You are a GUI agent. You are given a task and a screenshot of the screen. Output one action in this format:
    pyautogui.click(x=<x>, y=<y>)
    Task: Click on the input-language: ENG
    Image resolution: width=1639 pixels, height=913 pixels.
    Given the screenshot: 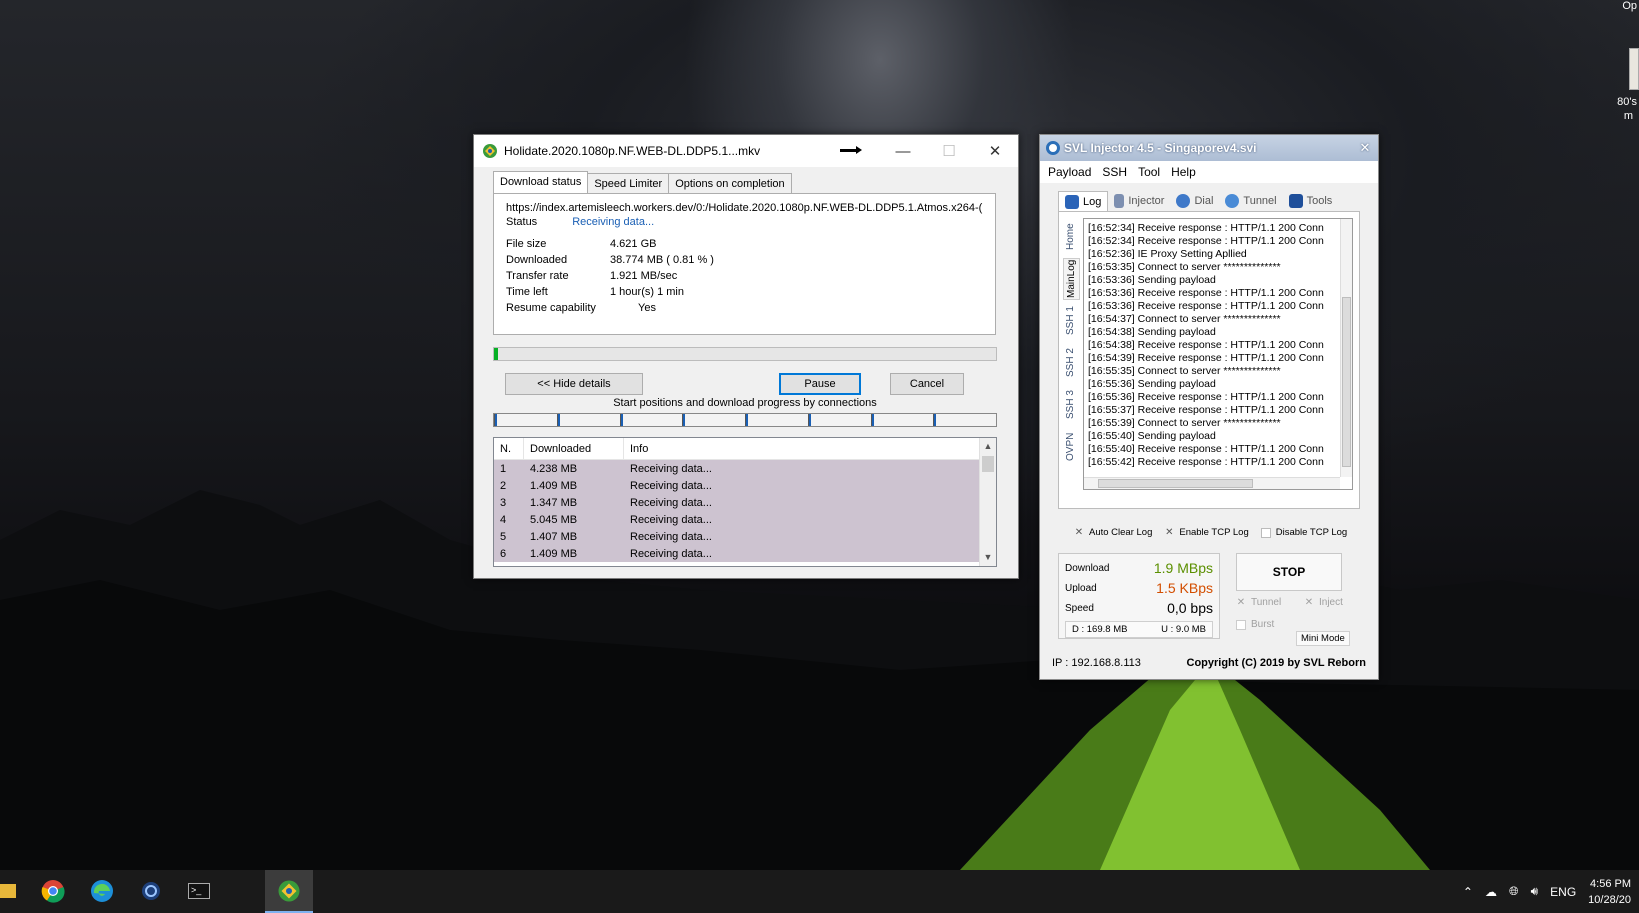 What is the action you would take?
    pyautogui.click(x=1563, y=892)
    